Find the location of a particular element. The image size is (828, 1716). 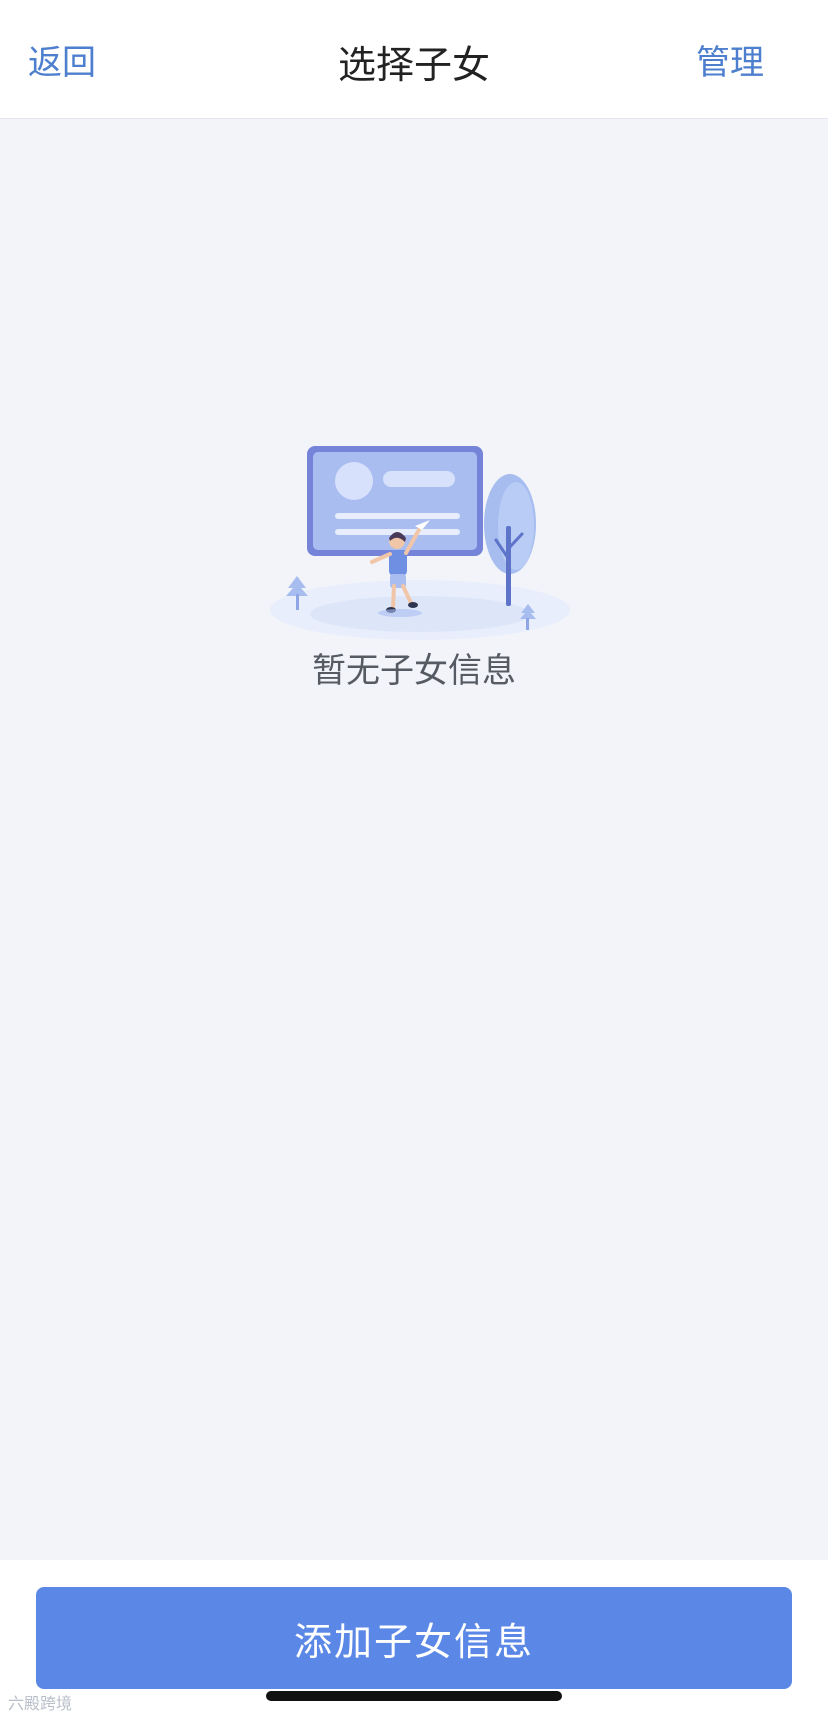

add-child-info-button: 添加子女信息 is located at coordinates (414, 1638).